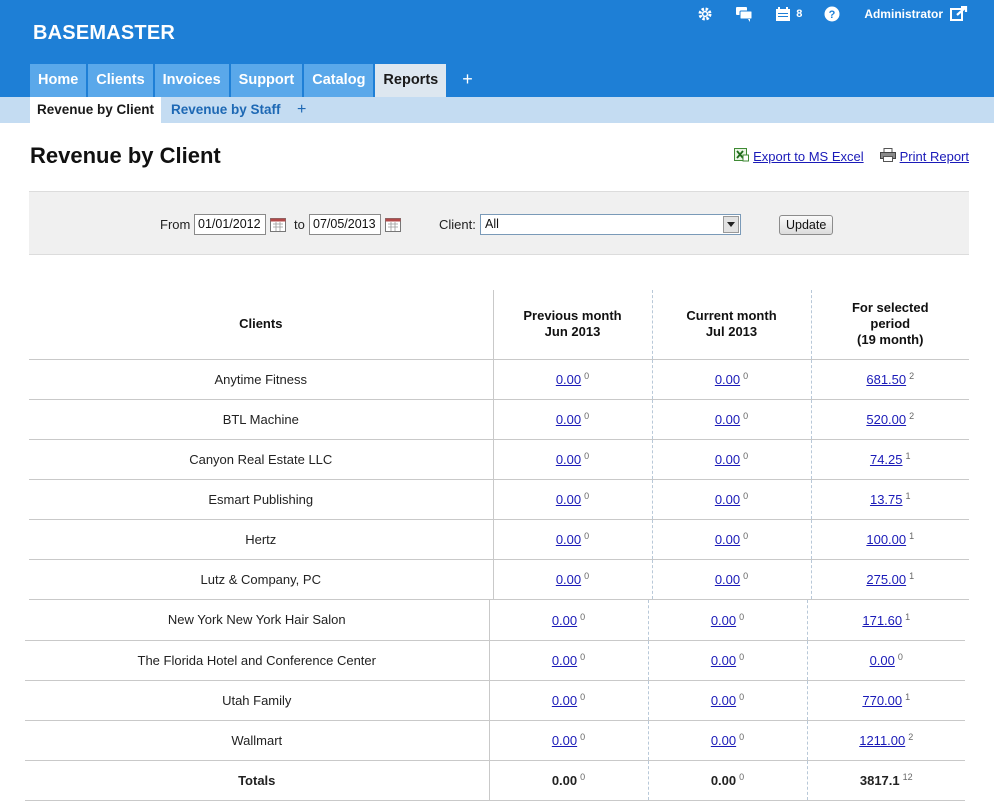 The width and height of the screenshot is (994, 806). I want to click on help-icon: ?, so click(832, 14).